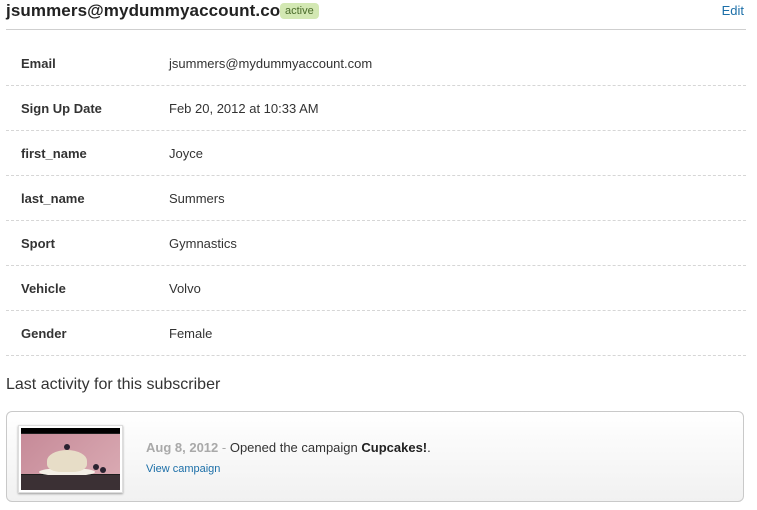 Image resolution: width=757 pixels, height=510 pixels. What do you see at coordinates (376, 108) in the screenshot?
I see `field-row-signup-date: Sign Up Date Feb 20, 2012 at 10:33 AM` at bounding box center [376, 108].